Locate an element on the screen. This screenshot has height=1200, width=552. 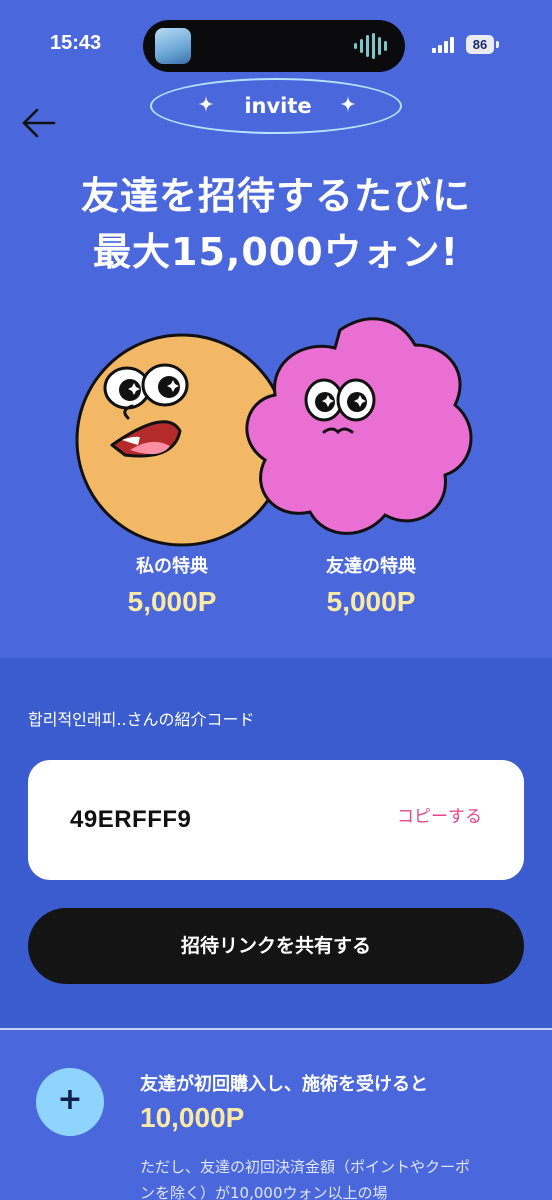
characters-illustration is located at coordinates (274, 432).